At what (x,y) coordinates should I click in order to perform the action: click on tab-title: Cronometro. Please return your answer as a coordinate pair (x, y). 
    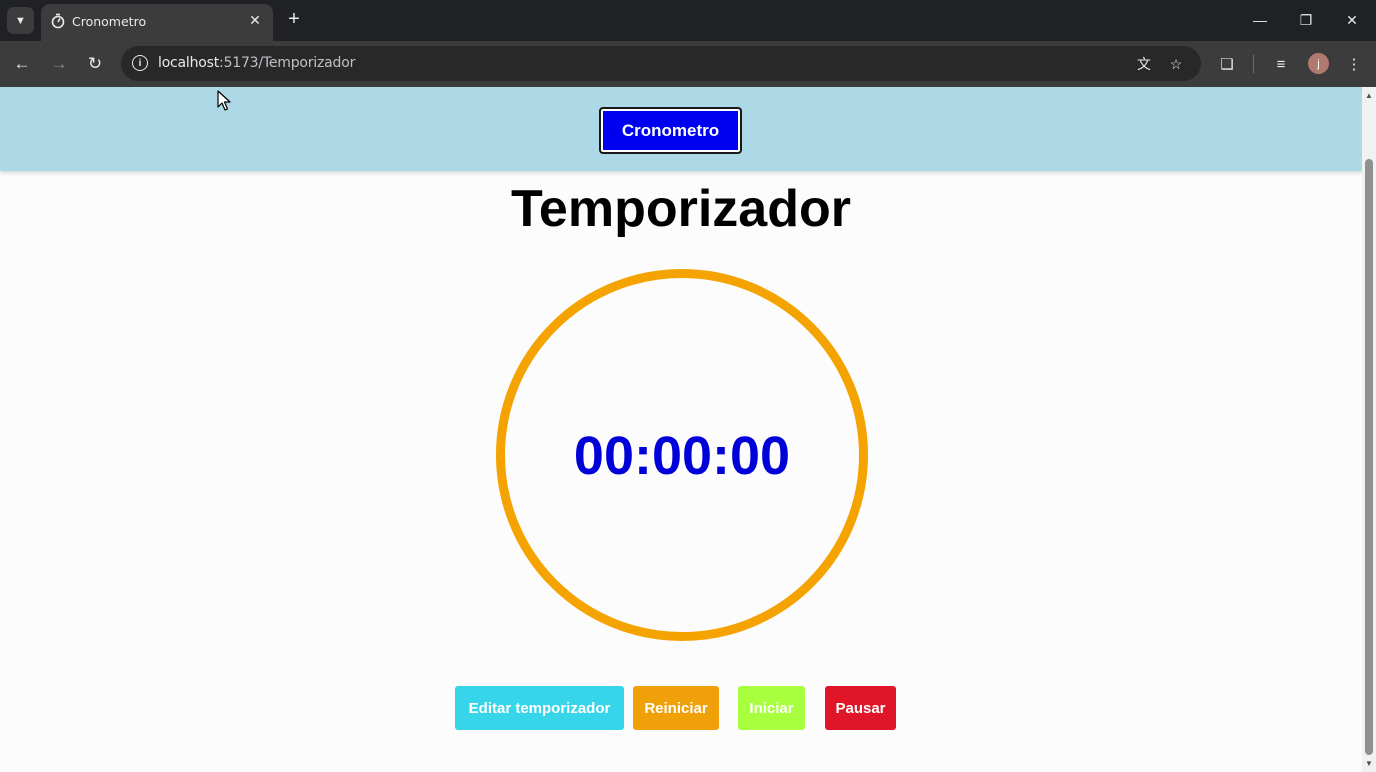
    Looking at the image, I should click on (109, 21).